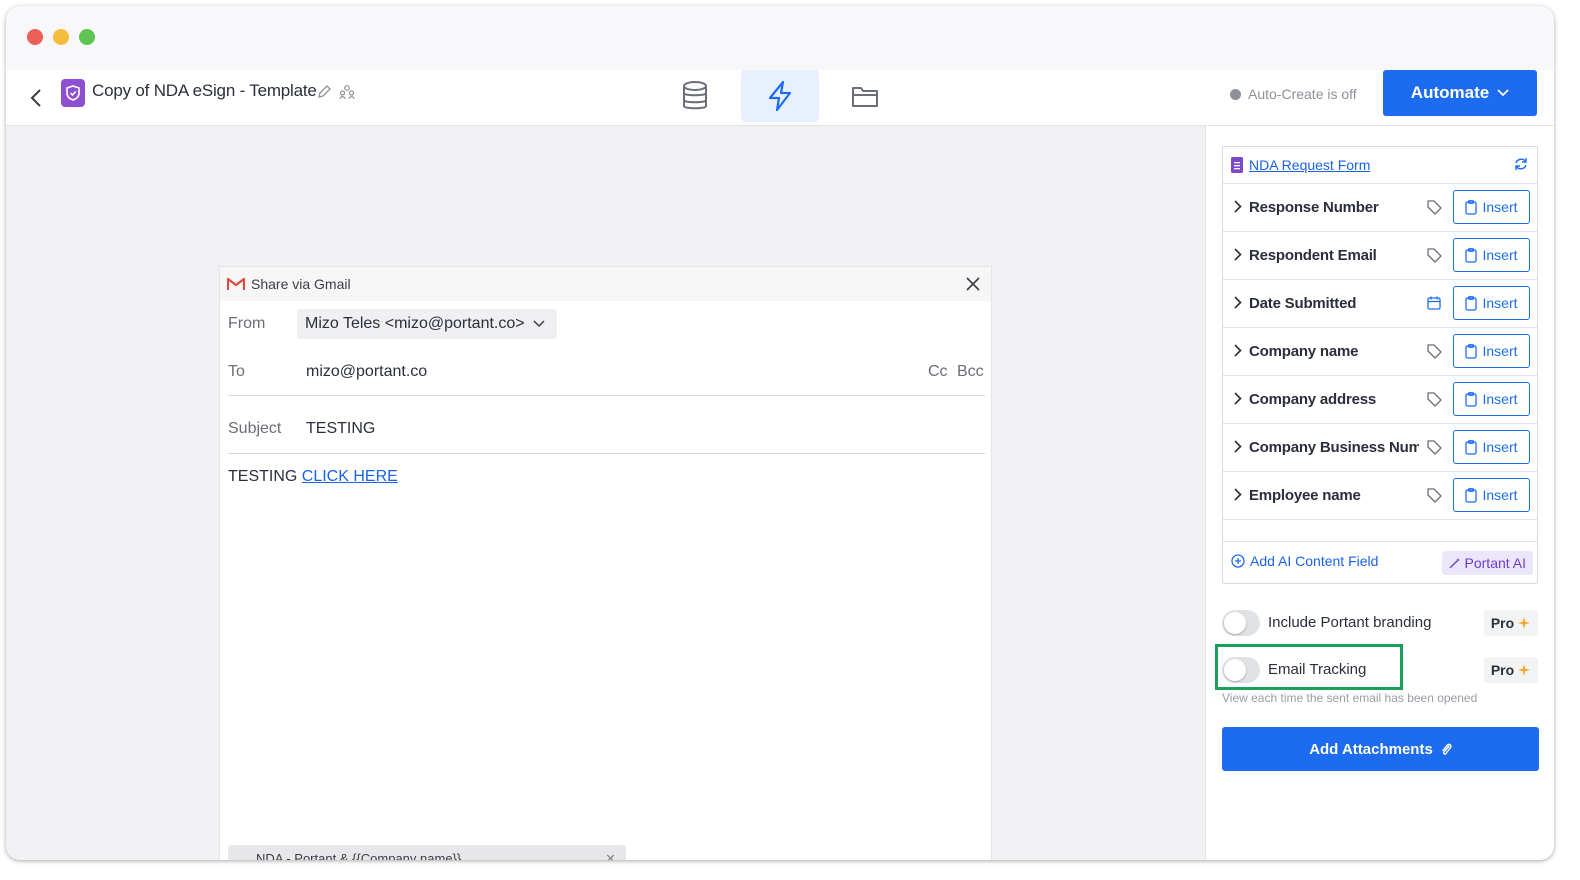 Image resolution: width=1580 pixels, height=880 pixels. Describe the element at coordinates (1302, 94) in the screenshot. I see `auto-create-label: Auto-Create is off` at that location.